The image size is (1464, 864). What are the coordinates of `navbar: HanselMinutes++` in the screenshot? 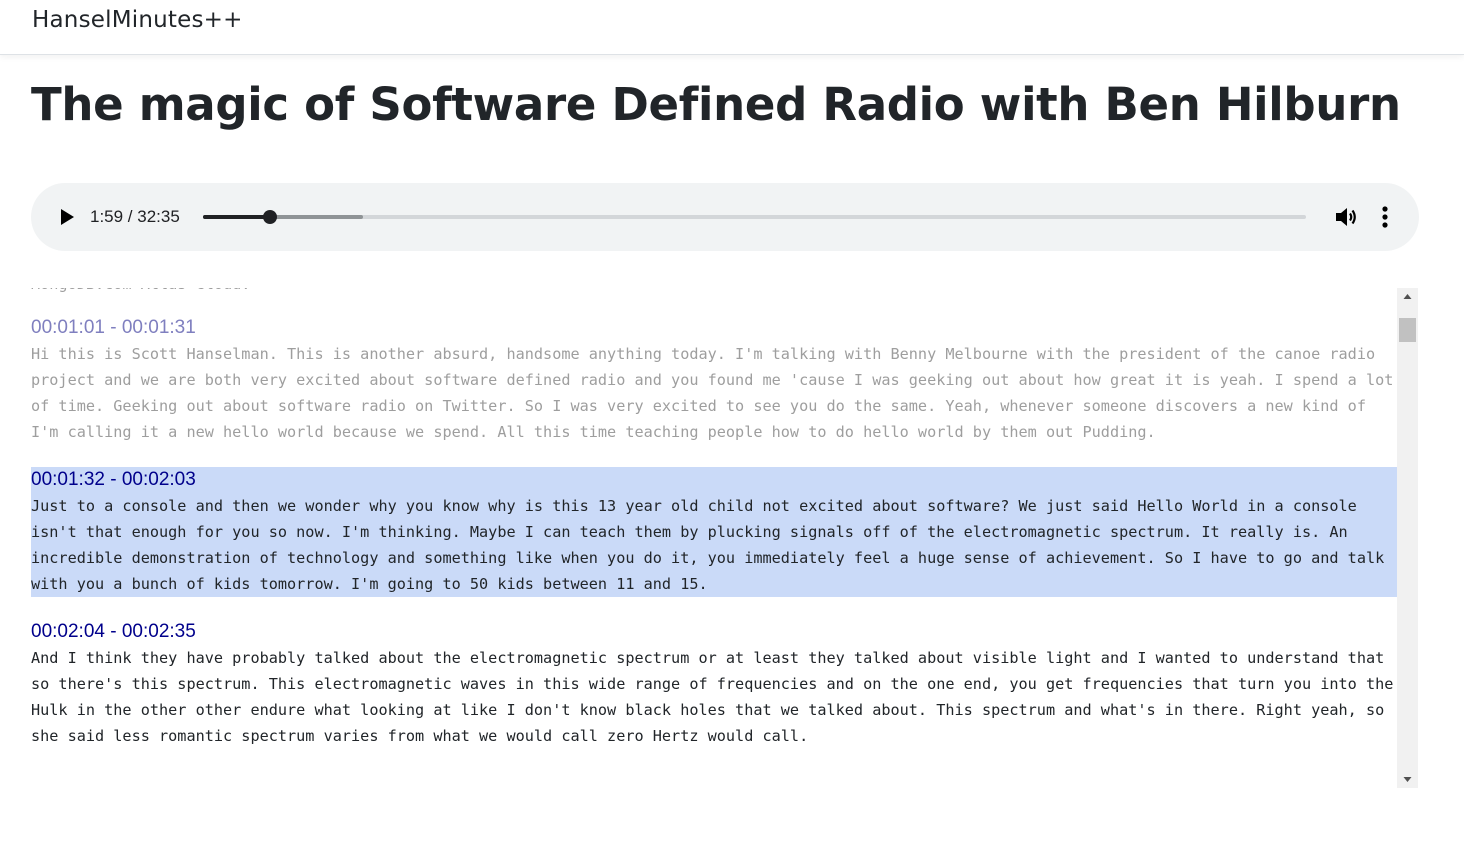 It's located at (732, 27).